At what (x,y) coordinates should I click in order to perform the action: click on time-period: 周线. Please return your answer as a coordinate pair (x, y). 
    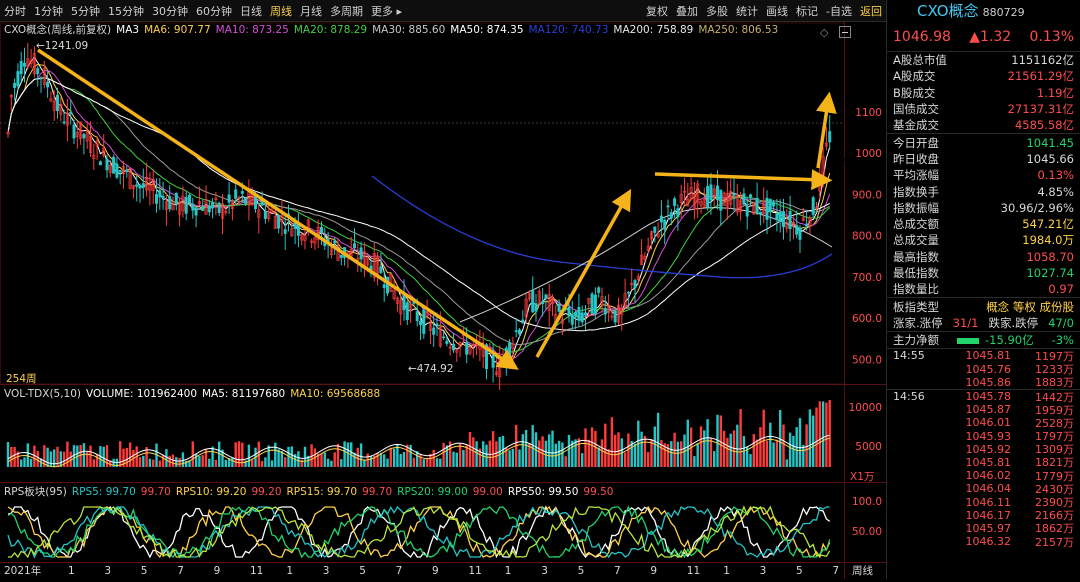
    Looking at the image, I should click on (862, 570).